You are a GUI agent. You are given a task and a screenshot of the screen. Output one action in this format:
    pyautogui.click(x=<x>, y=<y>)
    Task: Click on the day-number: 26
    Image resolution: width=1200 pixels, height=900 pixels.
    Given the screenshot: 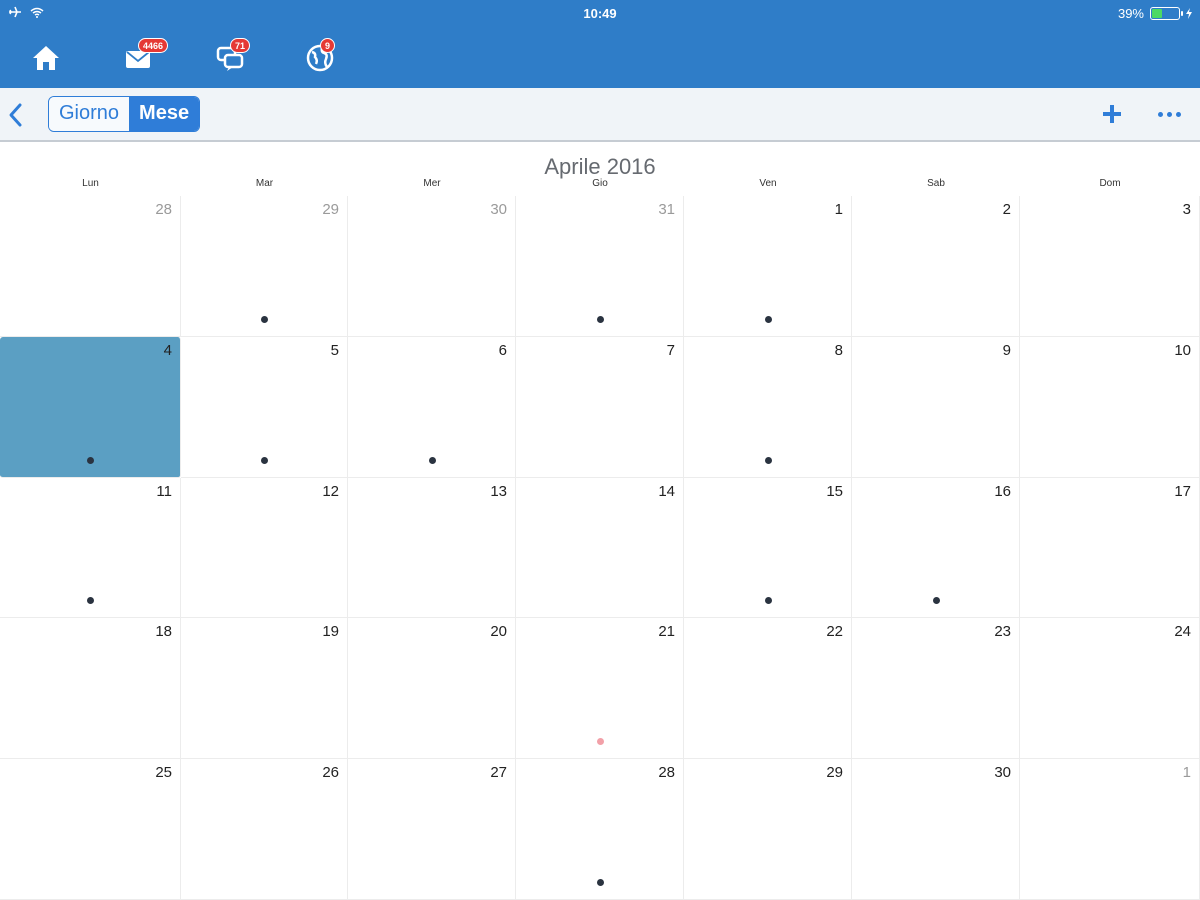 What is the action you would take?
    pyautogui.click(x=330, y=773)
    